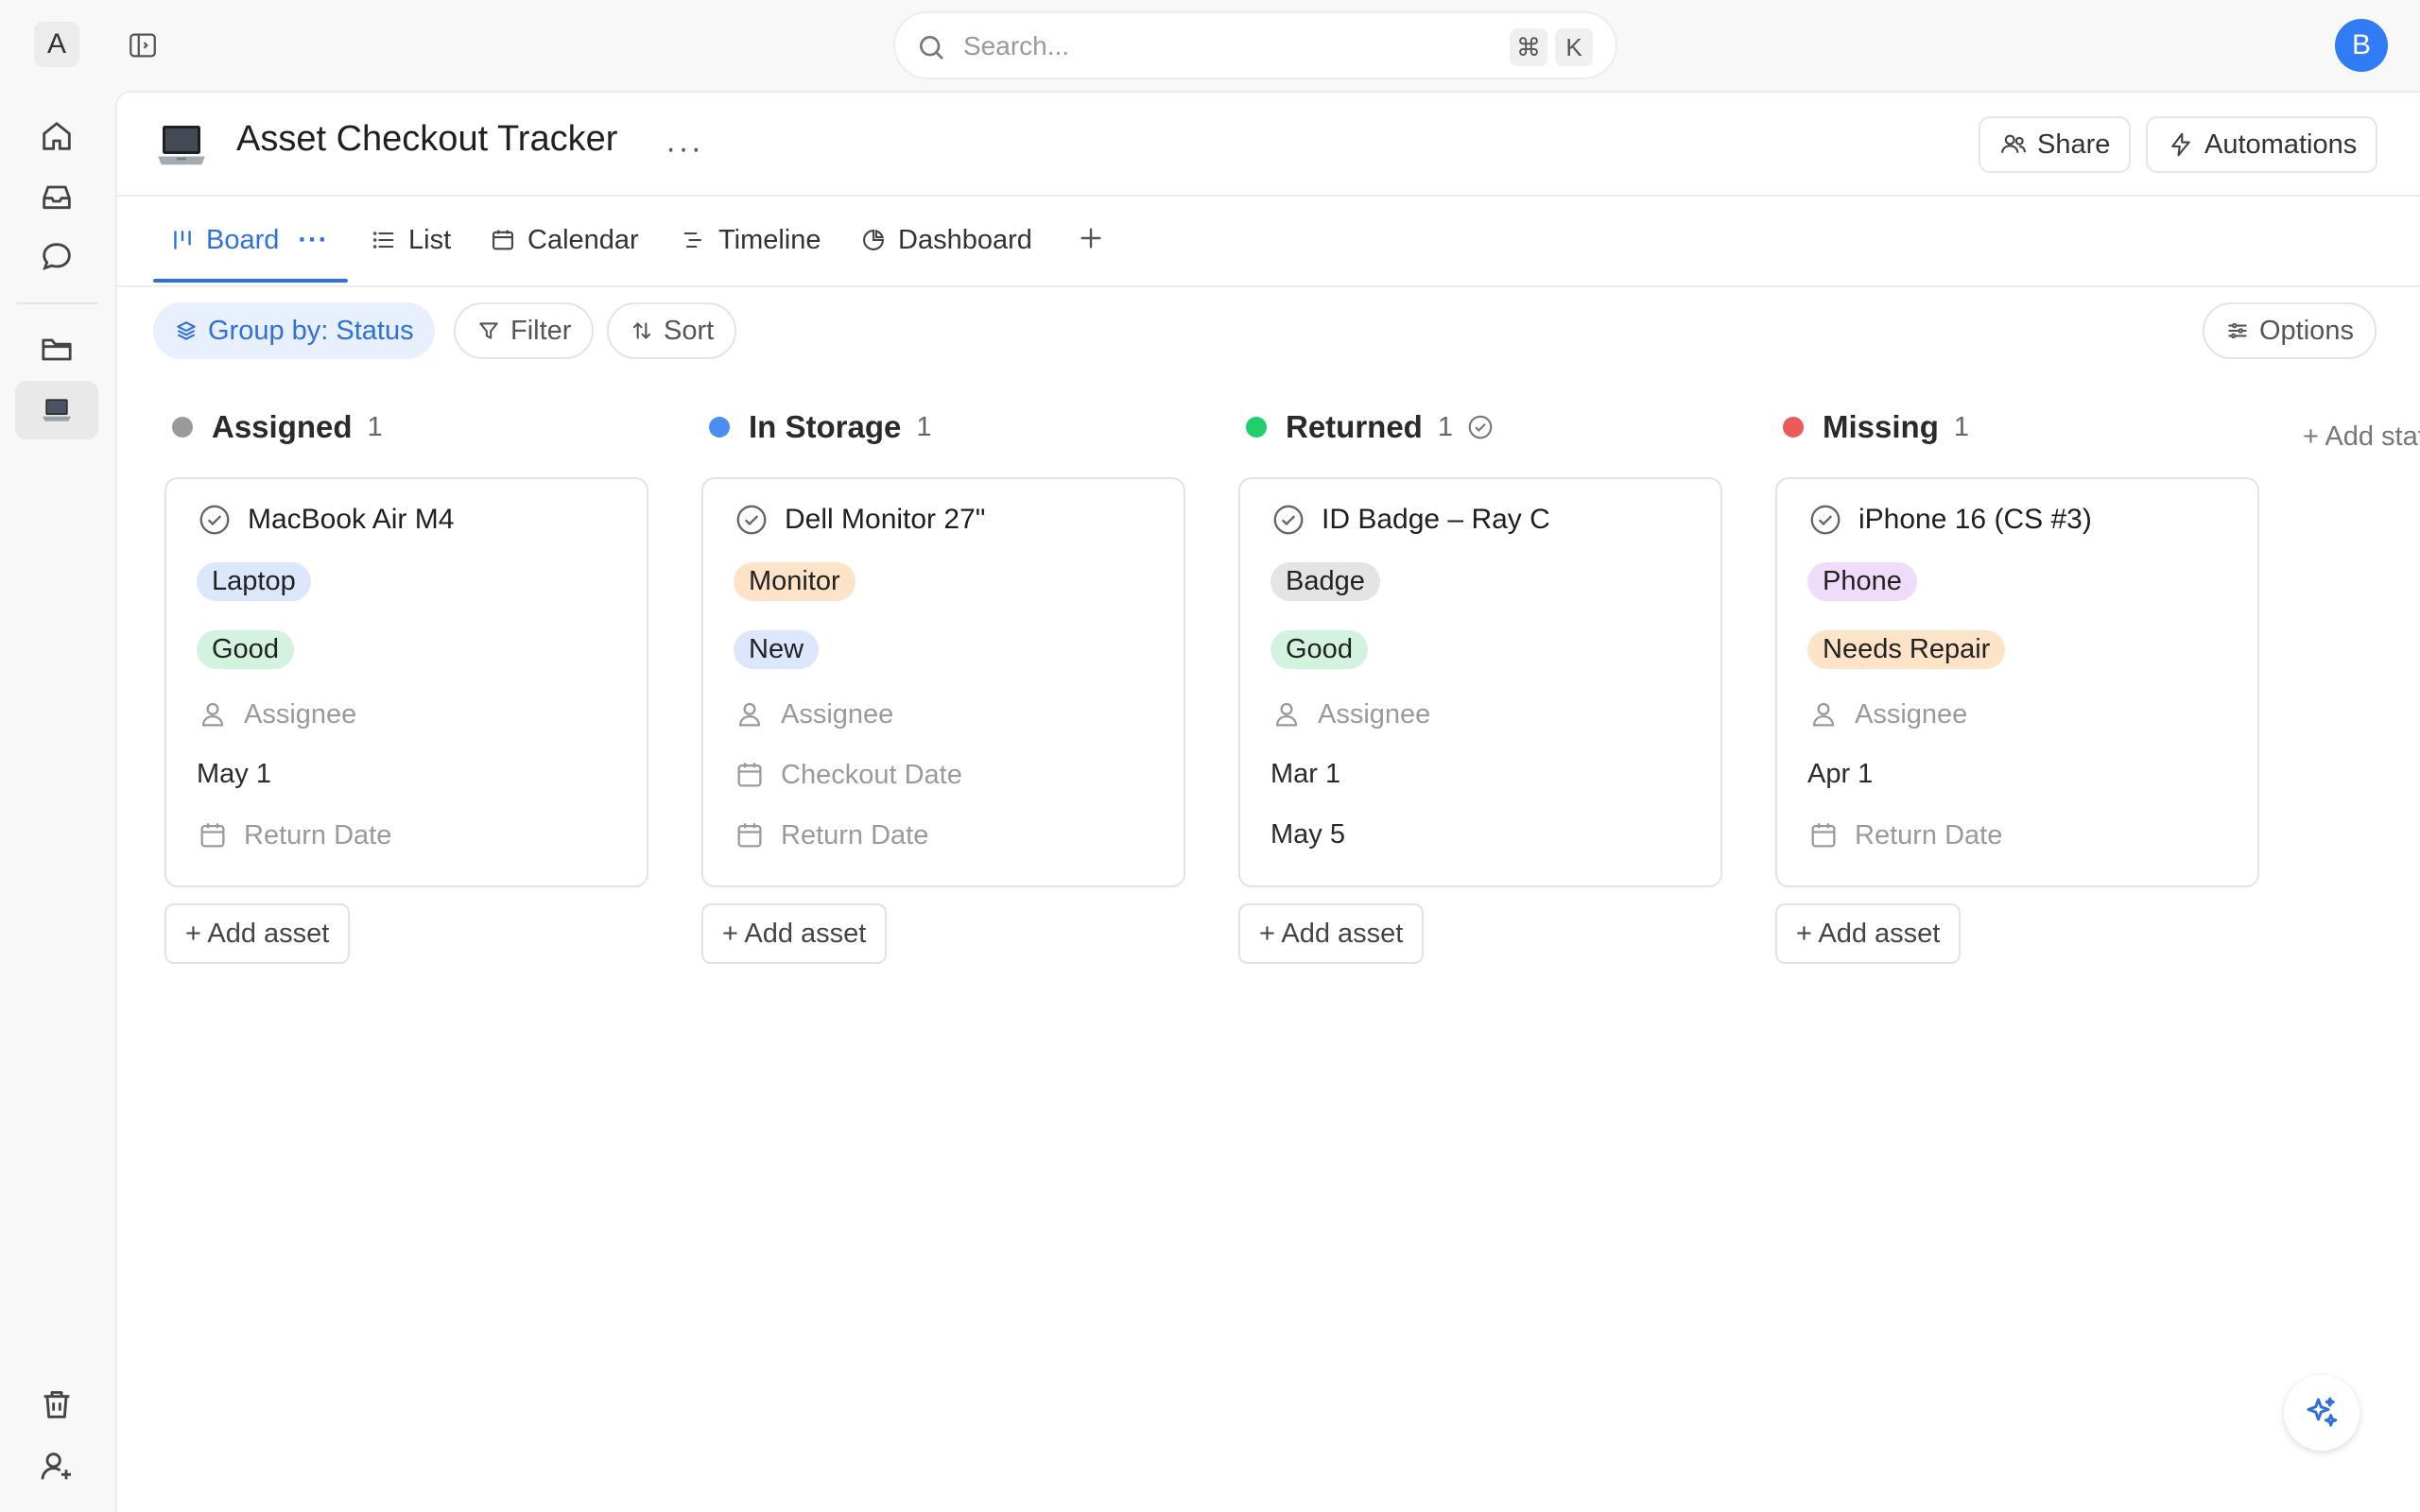  Describe the element at coordinates (57, 1467) in the screenshot. I see `invite-member-icon` at that location.